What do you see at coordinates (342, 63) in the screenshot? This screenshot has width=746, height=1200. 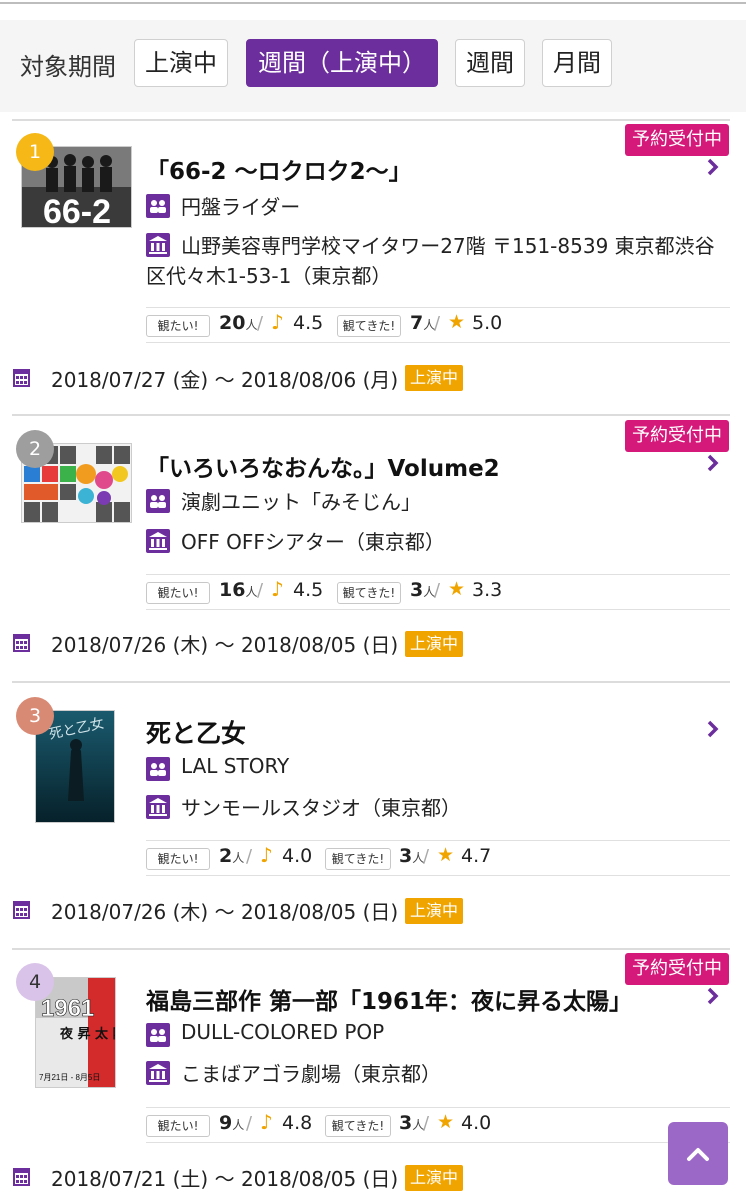 I see `filter-option-weekly-now-showing: 週間（上演中）` at bounding box center [342, 63].